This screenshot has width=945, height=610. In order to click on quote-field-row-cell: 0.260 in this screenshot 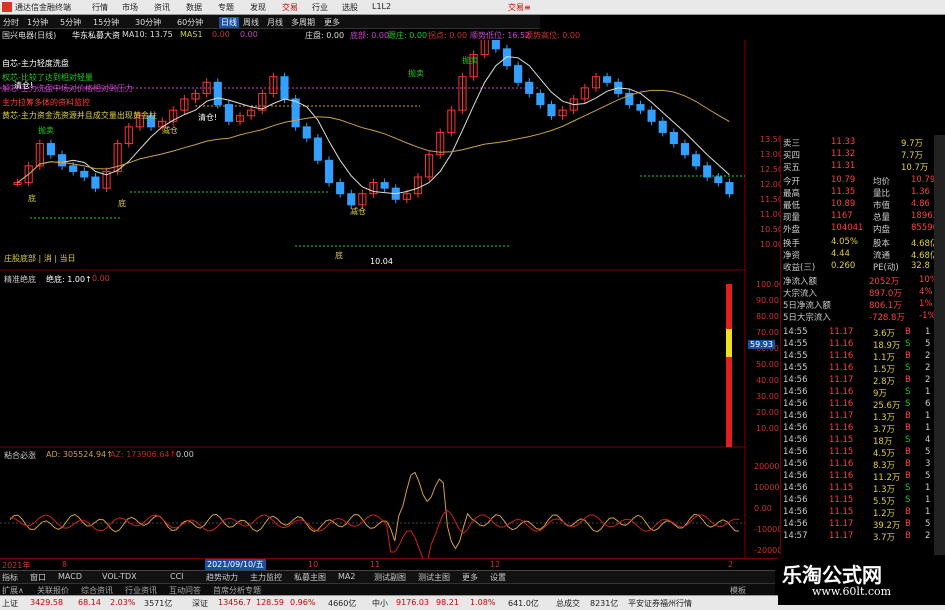, I will do `click(843, 266)`.